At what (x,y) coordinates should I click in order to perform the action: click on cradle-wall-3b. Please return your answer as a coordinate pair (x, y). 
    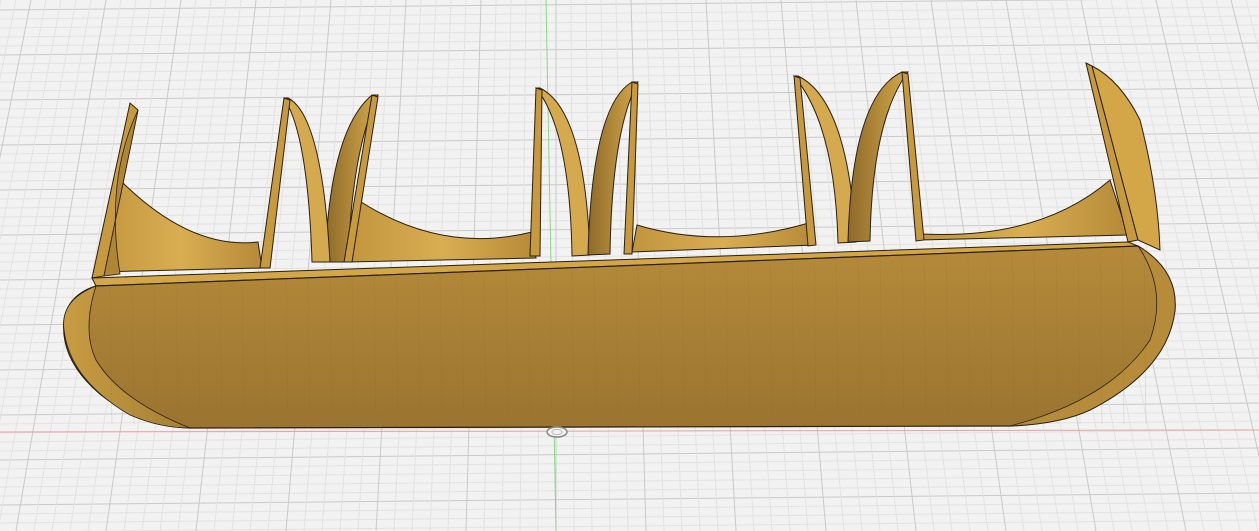
    Looking at the image, I should click on (878, 157).